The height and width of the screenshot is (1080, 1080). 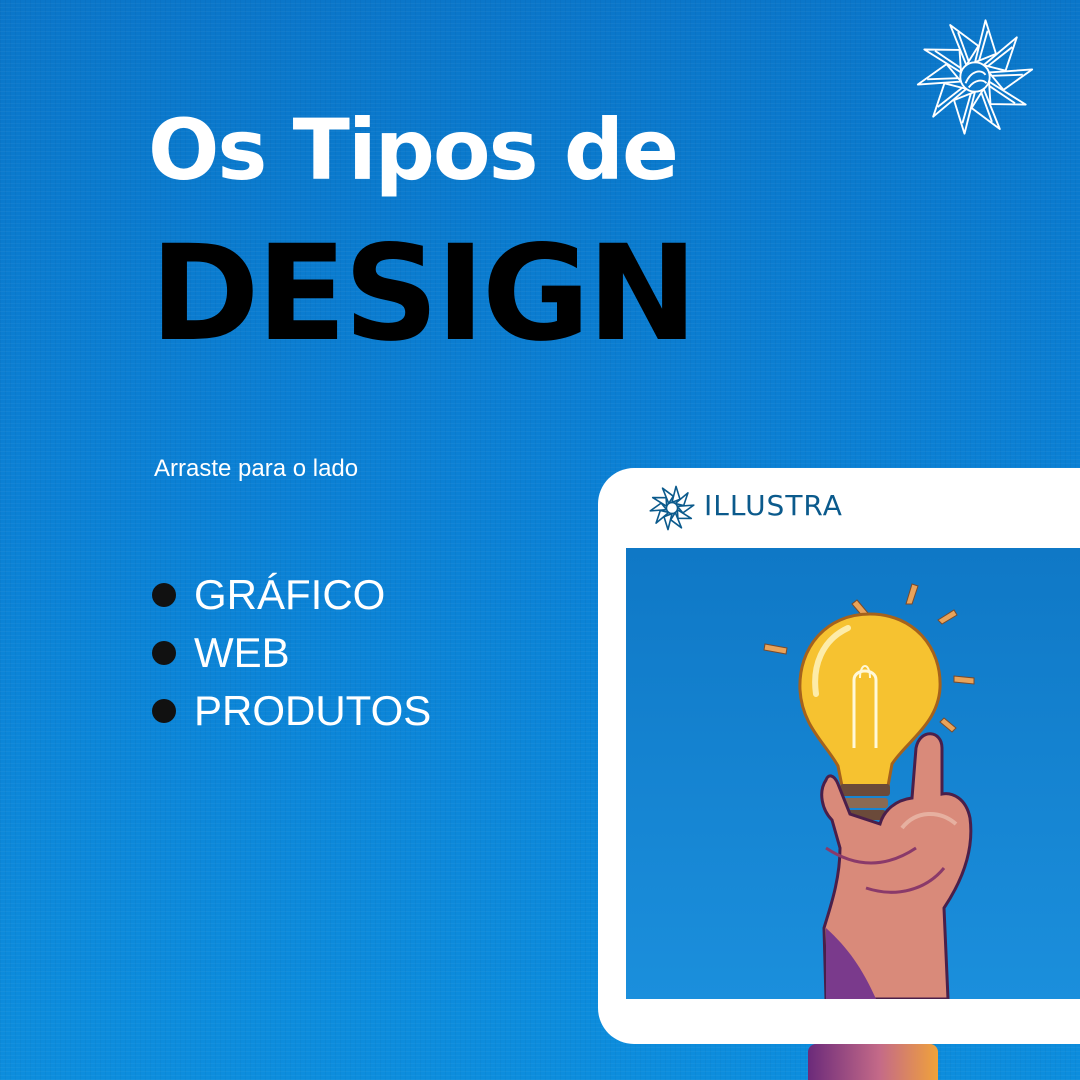 I want to click on title-line-2: DESIGN, so click(x=424, y=294).